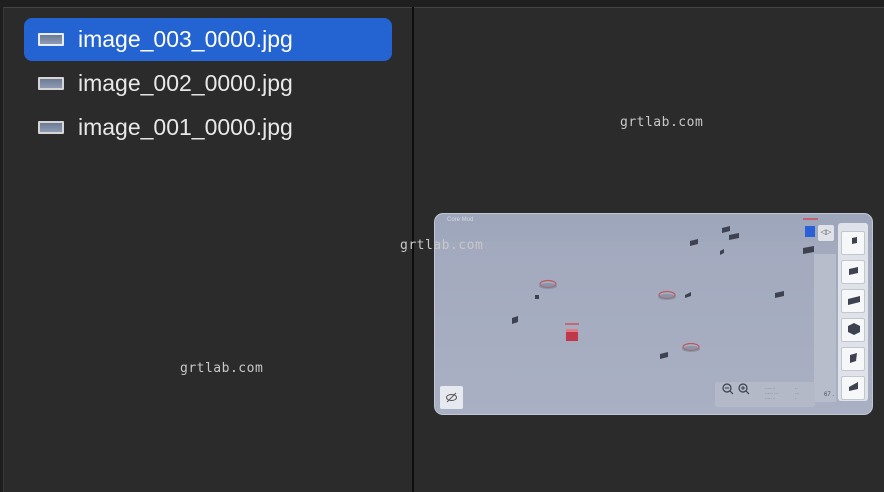 Image resolution: width=884 pixels, height=492 pixels. I want to click on file-name: image_003_0000.jpg, so click(185, 39).